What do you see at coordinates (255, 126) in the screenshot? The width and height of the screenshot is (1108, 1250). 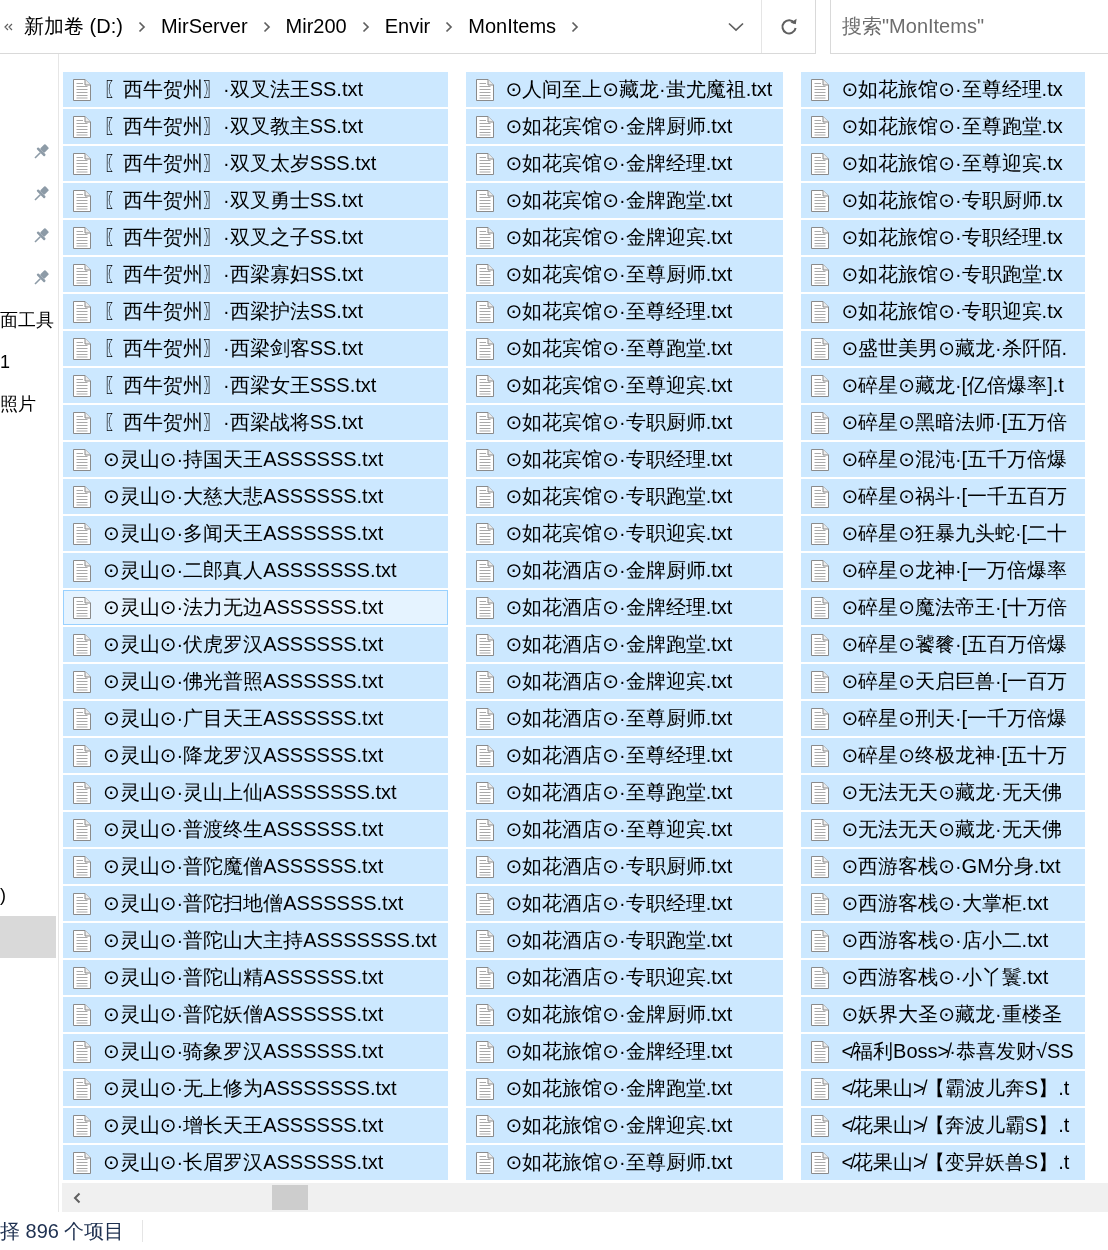 I see `file-item: 〖西牛贺州〗·双叉教主SS.txt` at bounding box center [255, 126].